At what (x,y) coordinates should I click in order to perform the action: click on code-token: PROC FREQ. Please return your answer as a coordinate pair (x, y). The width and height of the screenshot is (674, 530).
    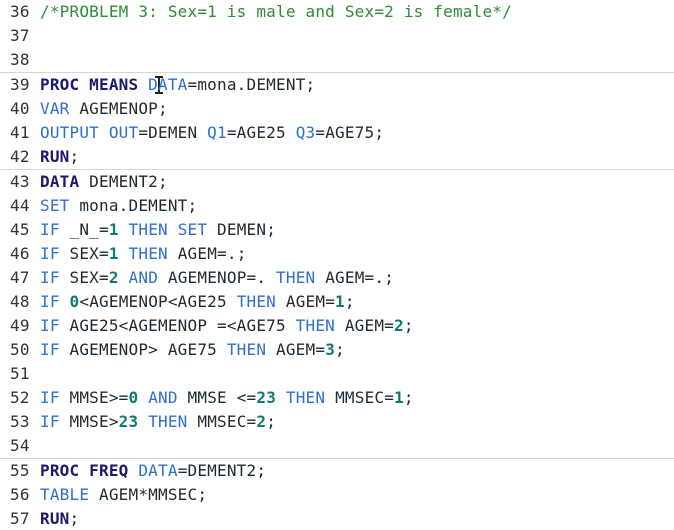
    Looking at the image, I should click on (84, 470).